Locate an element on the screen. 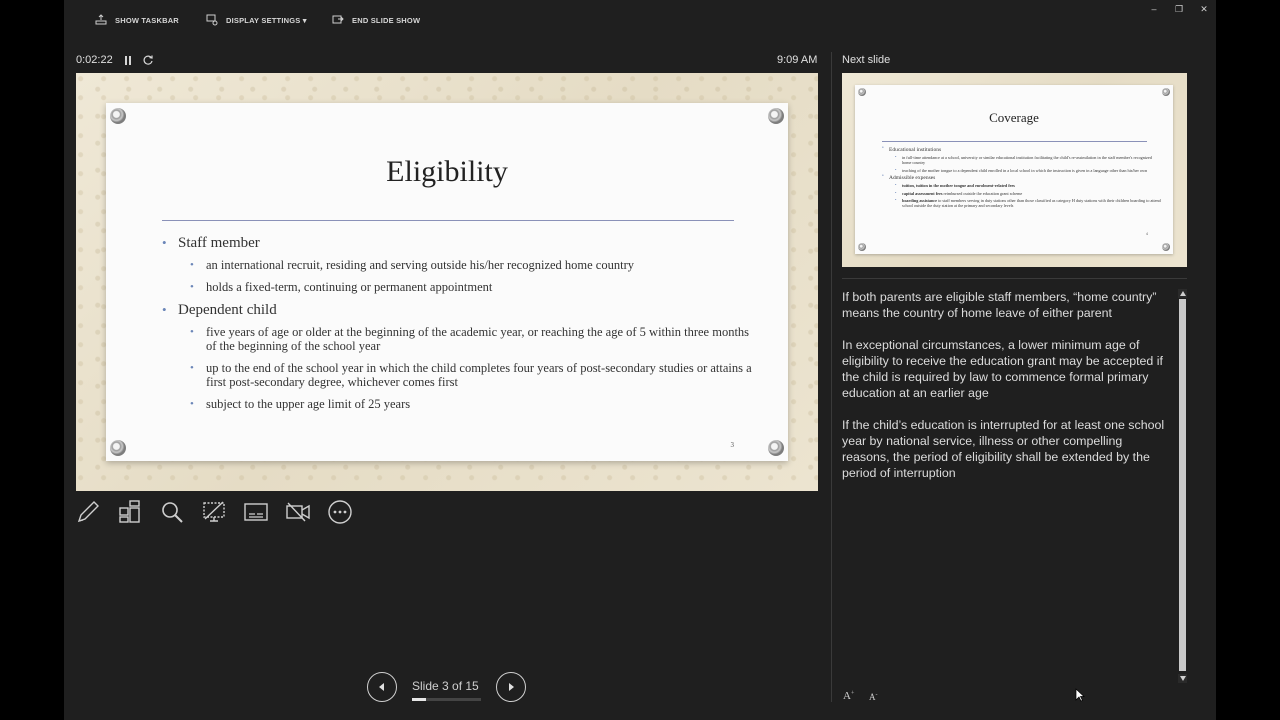 This screenshot has height=720, width=1280. more-icon is located at coordinates (340, 512).